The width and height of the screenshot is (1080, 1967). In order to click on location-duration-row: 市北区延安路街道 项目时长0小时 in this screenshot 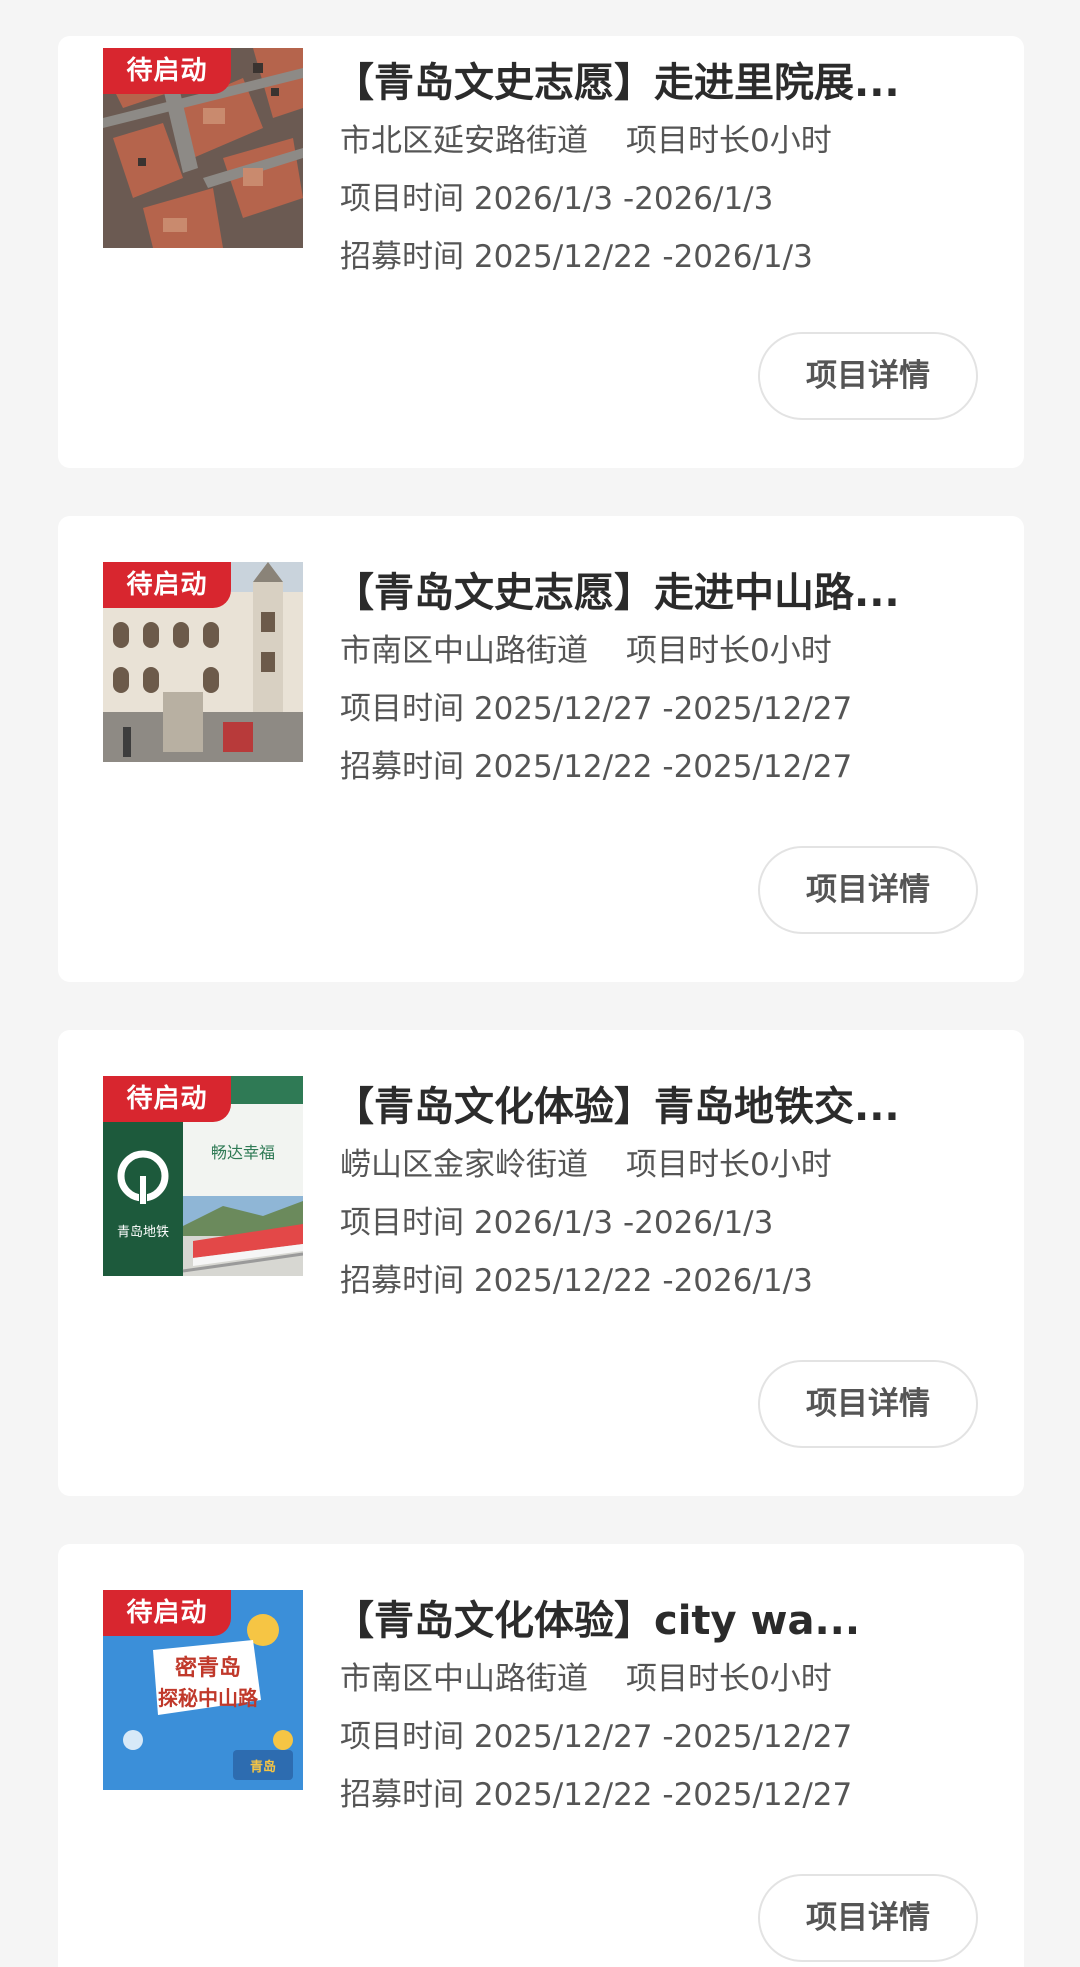, I will do `click(670, 141)`.